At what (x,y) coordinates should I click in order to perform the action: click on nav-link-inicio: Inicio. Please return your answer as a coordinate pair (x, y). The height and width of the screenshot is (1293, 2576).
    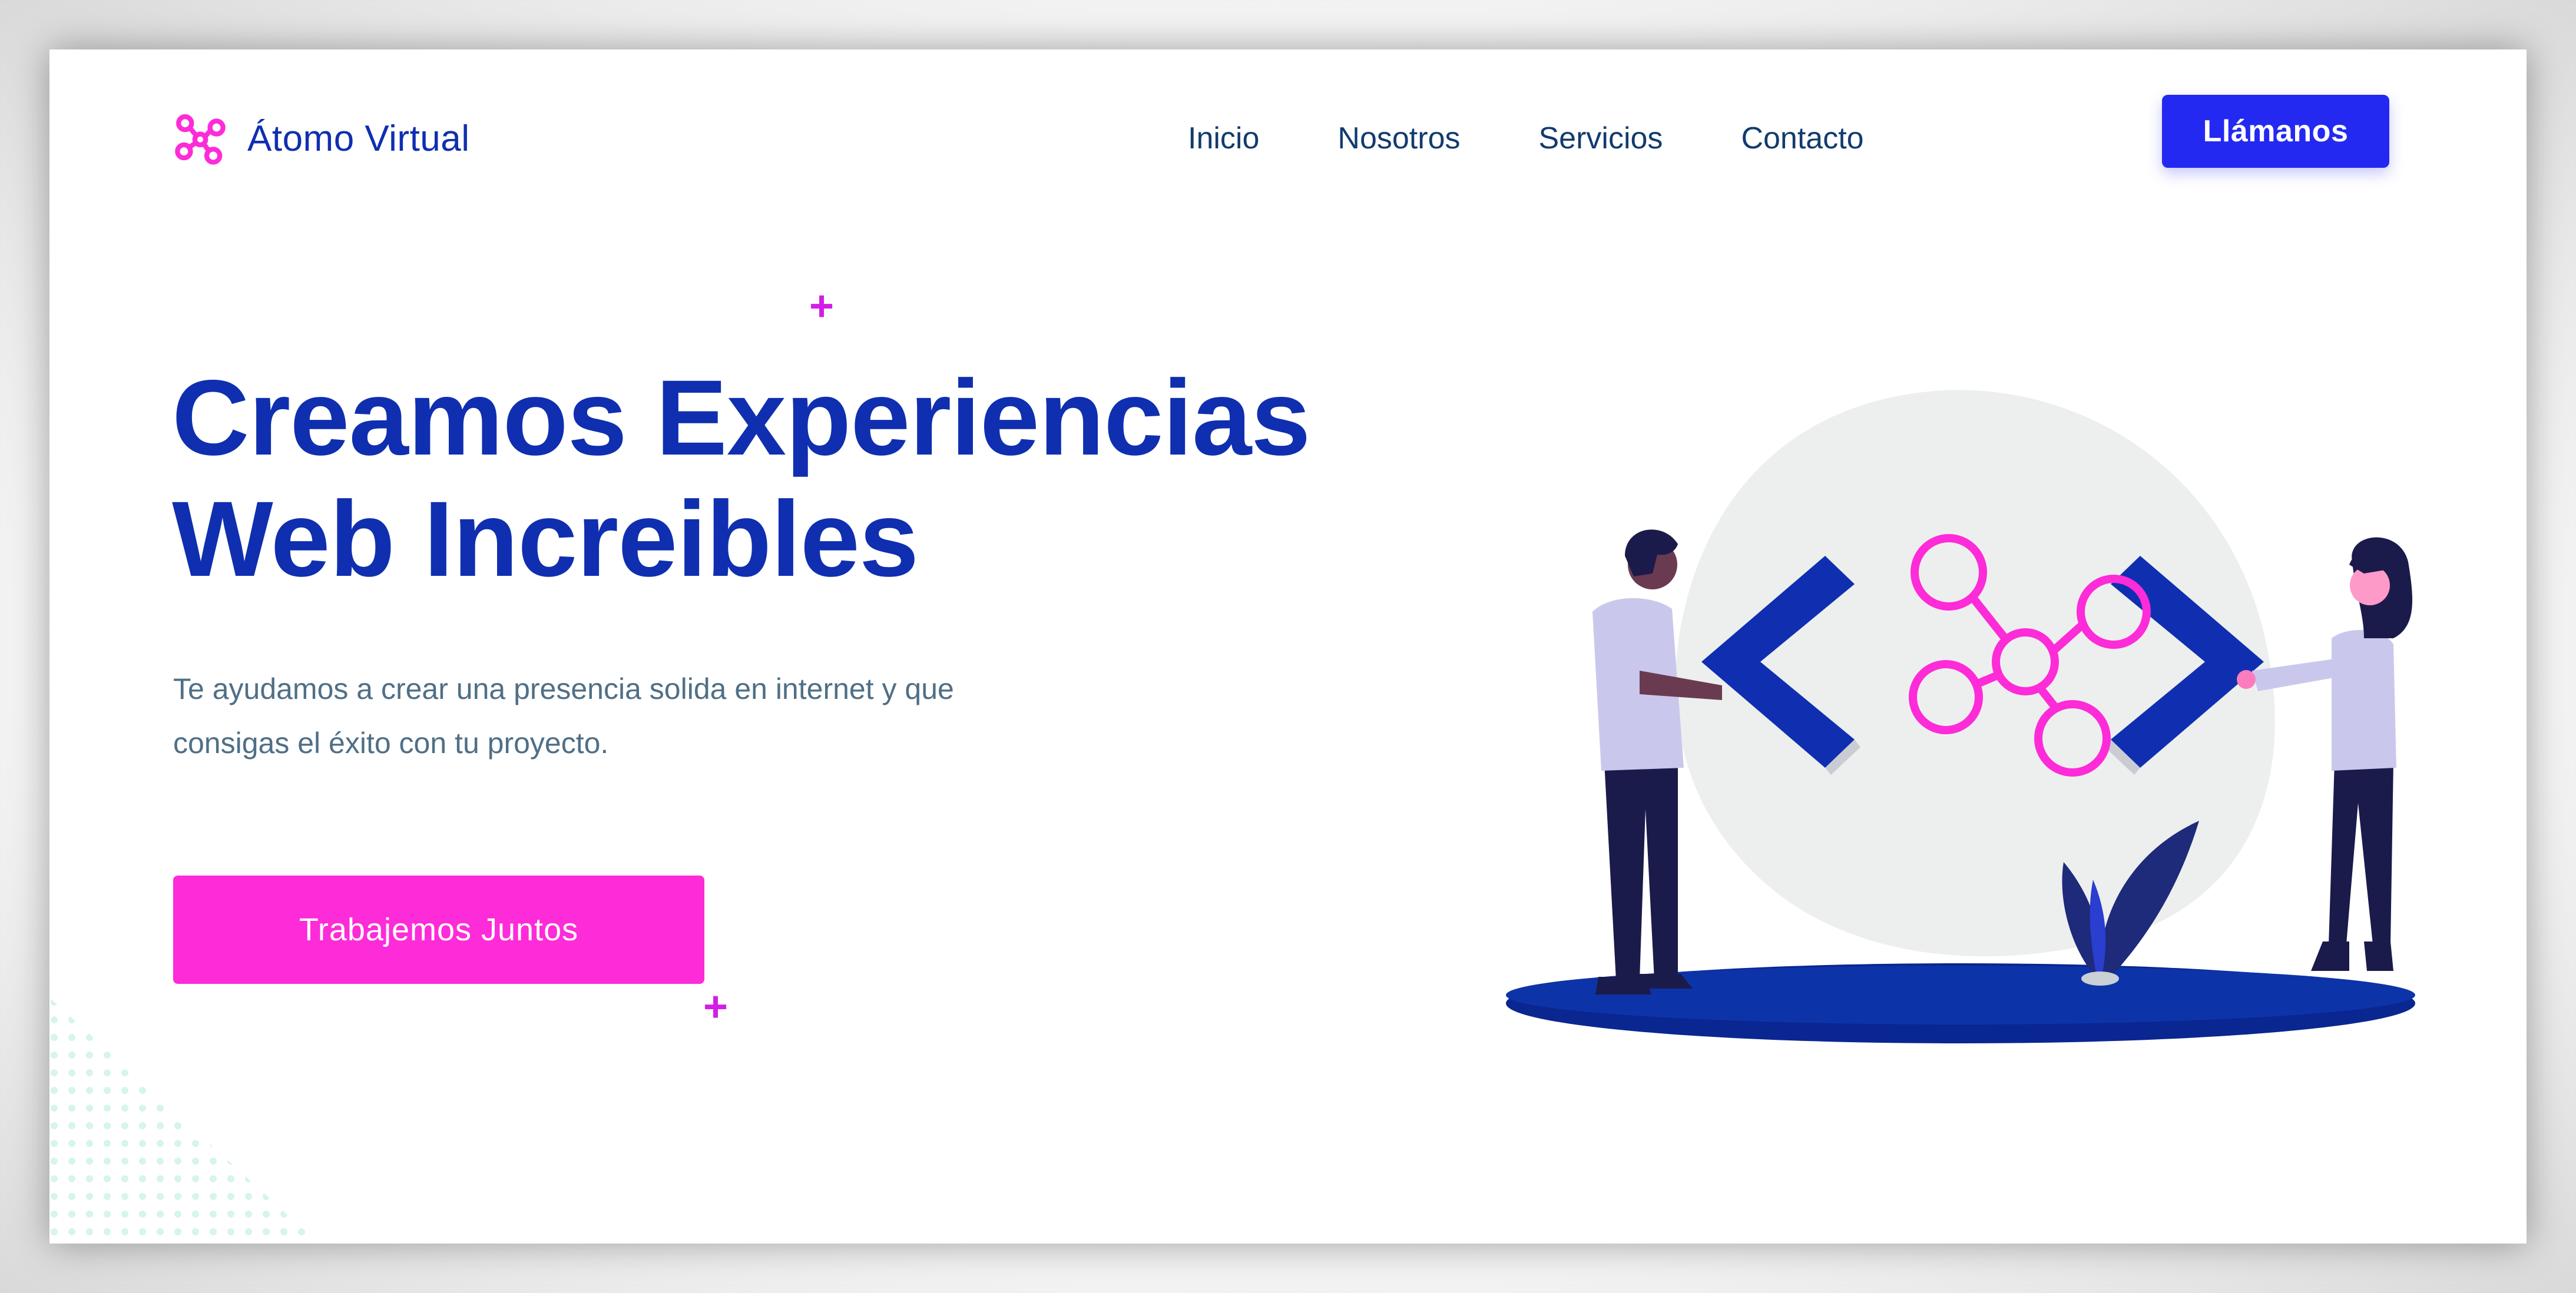
    Looking at the image, I should click on (1223, 138).